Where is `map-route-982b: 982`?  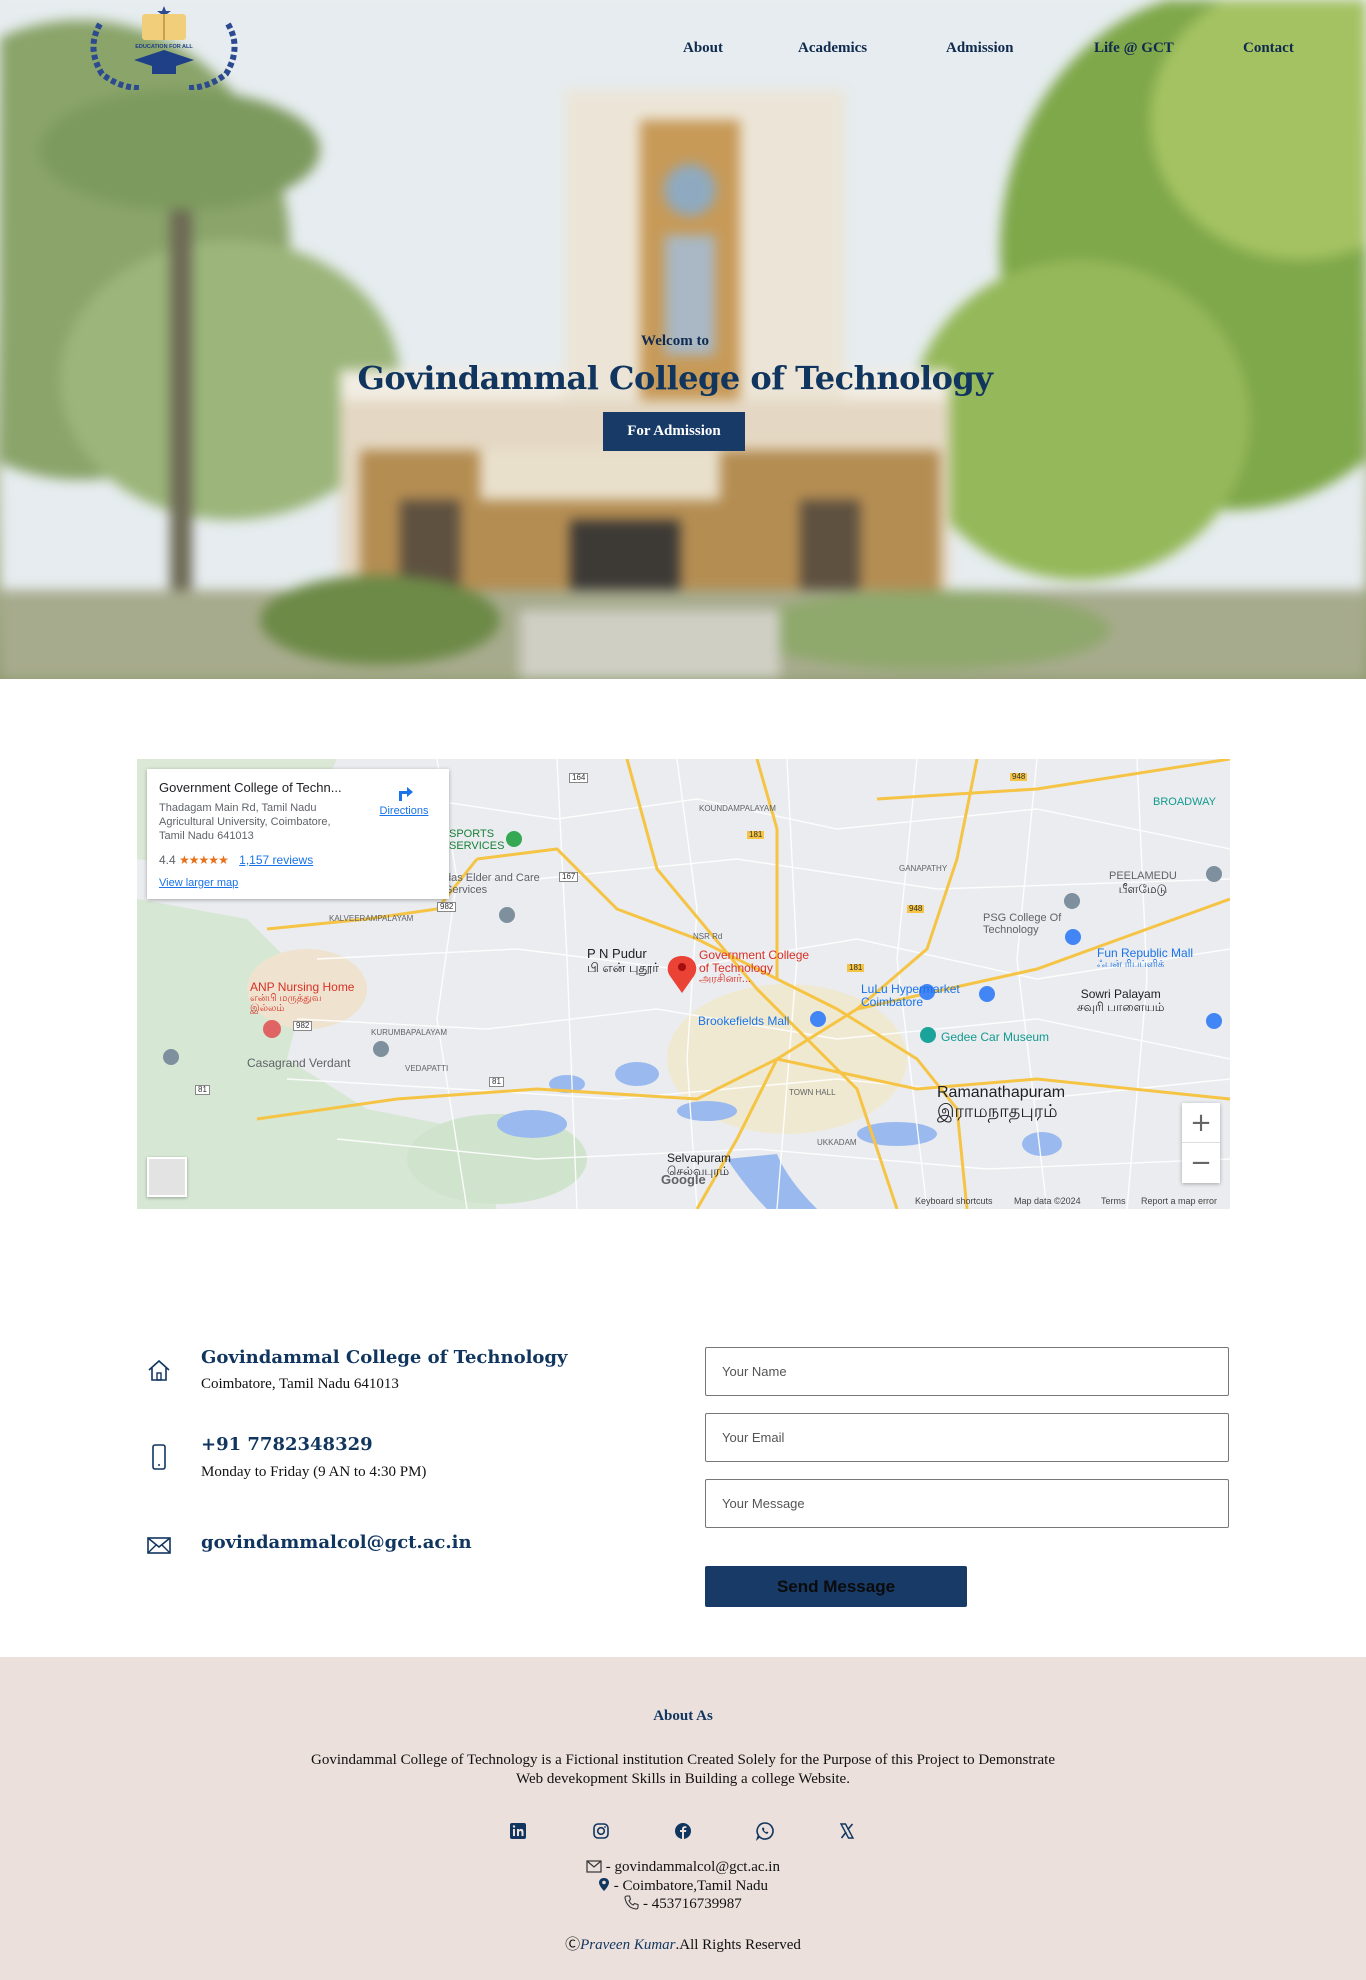
map-route-982b: 982 is located at coordinates (303, 1026).